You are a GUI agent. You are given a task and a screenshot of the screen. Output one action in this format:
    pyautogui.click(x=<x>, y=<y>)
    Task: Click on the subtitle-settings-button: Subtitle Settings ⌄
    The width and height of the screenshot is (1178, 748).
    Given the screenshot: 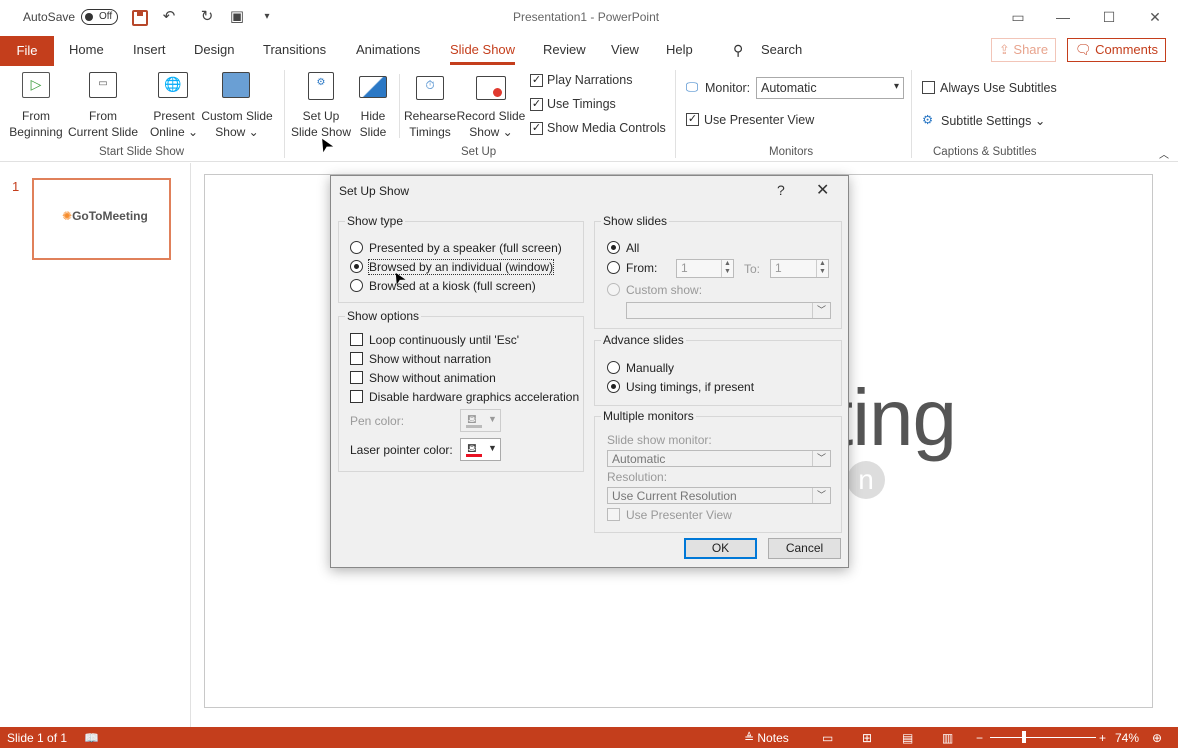 What is the action you would take?
    pyautogui.click(x=993, y=120)
    